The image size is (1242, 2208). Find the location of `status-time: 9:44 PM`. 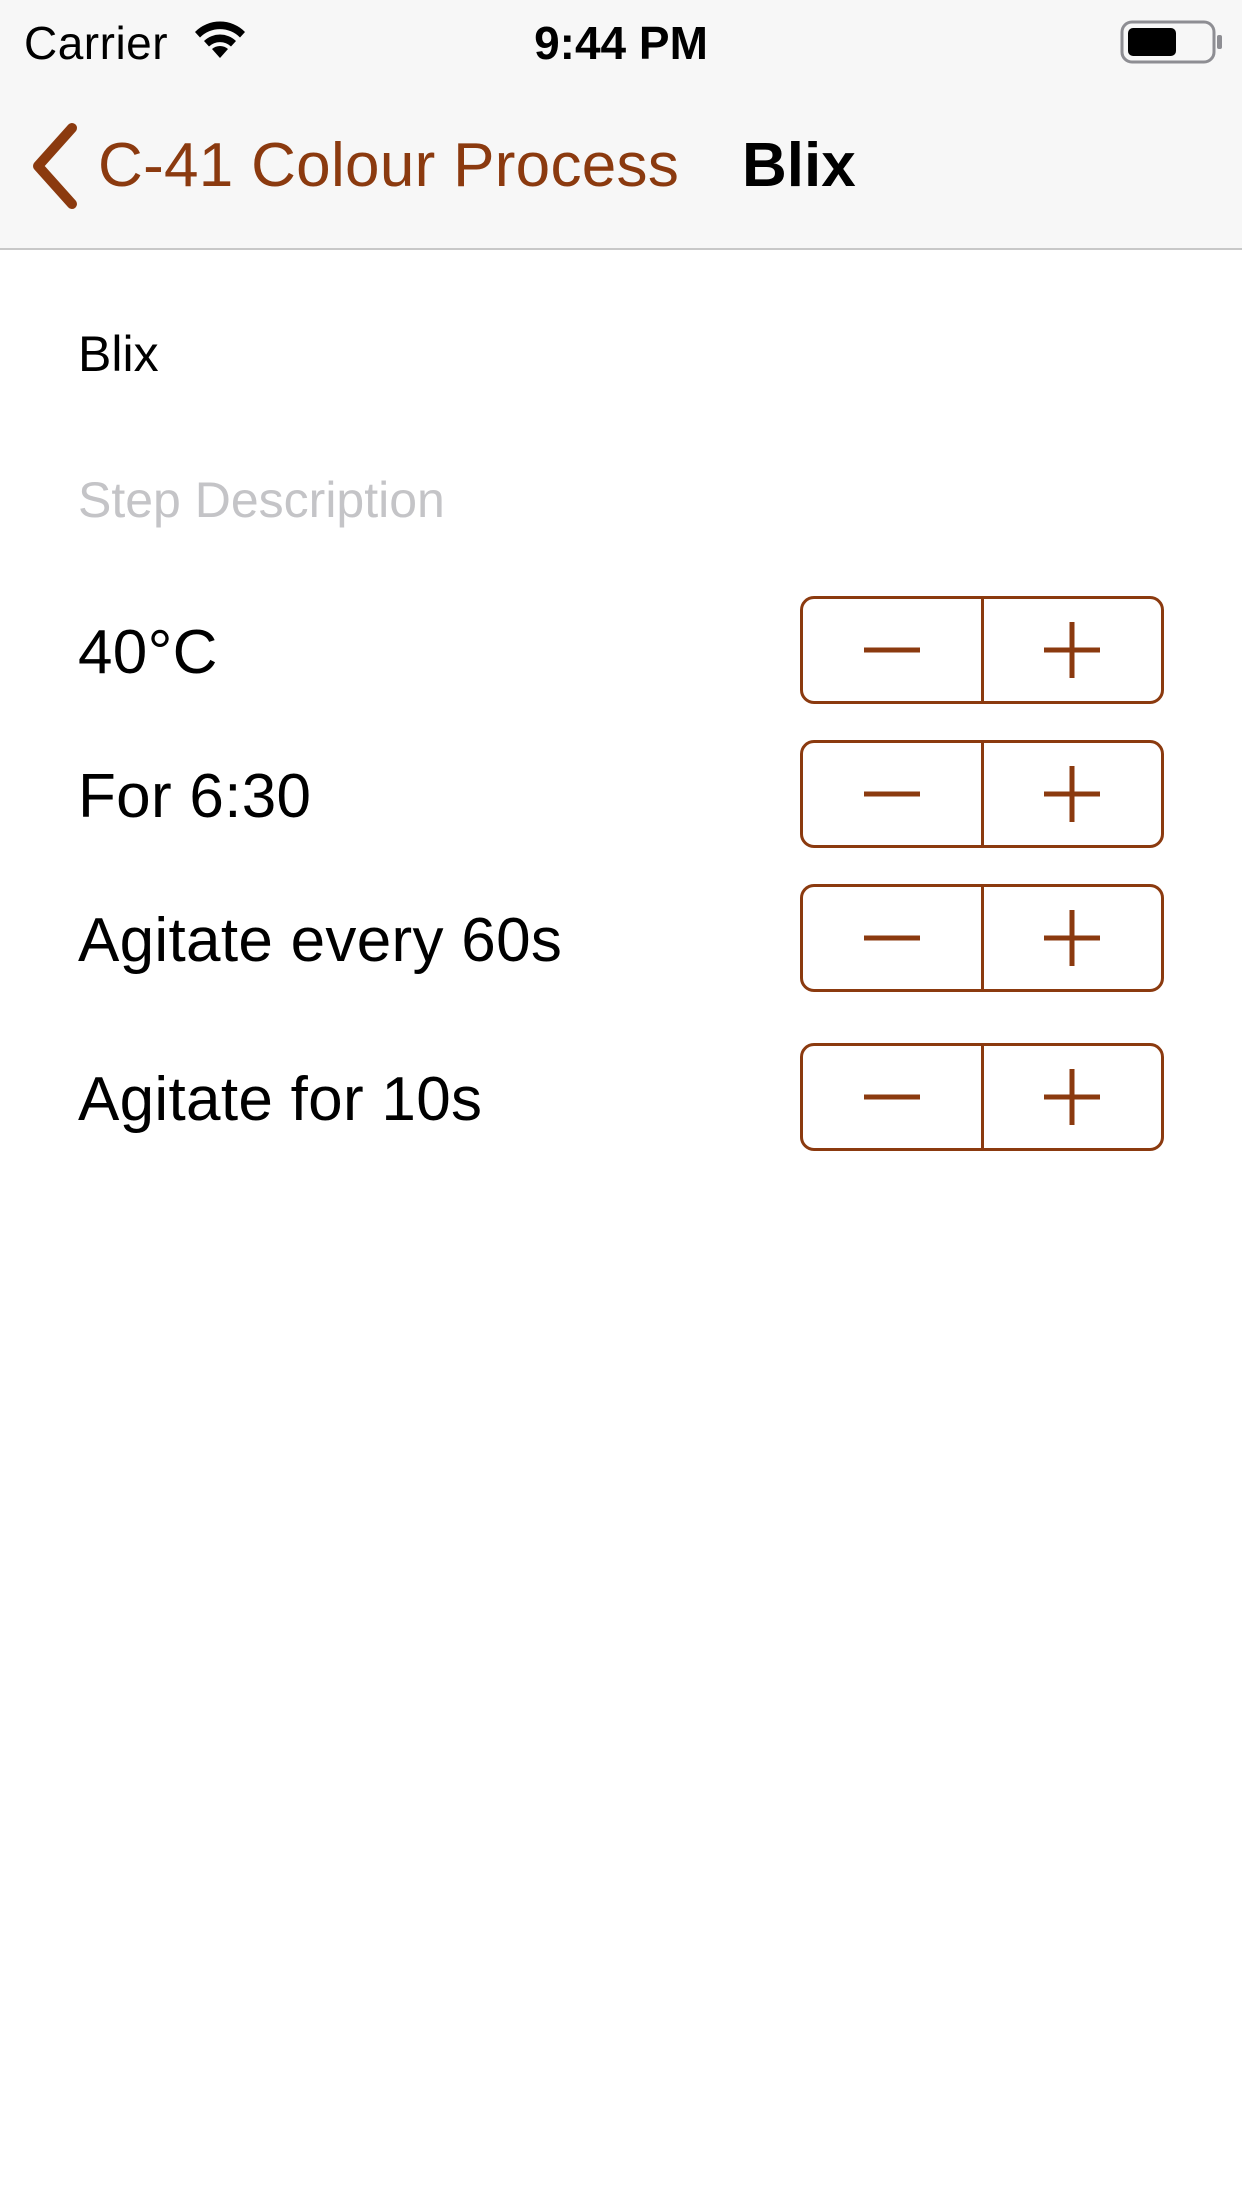

status-time: 9:44 PM is located at coordinates (621, 43).